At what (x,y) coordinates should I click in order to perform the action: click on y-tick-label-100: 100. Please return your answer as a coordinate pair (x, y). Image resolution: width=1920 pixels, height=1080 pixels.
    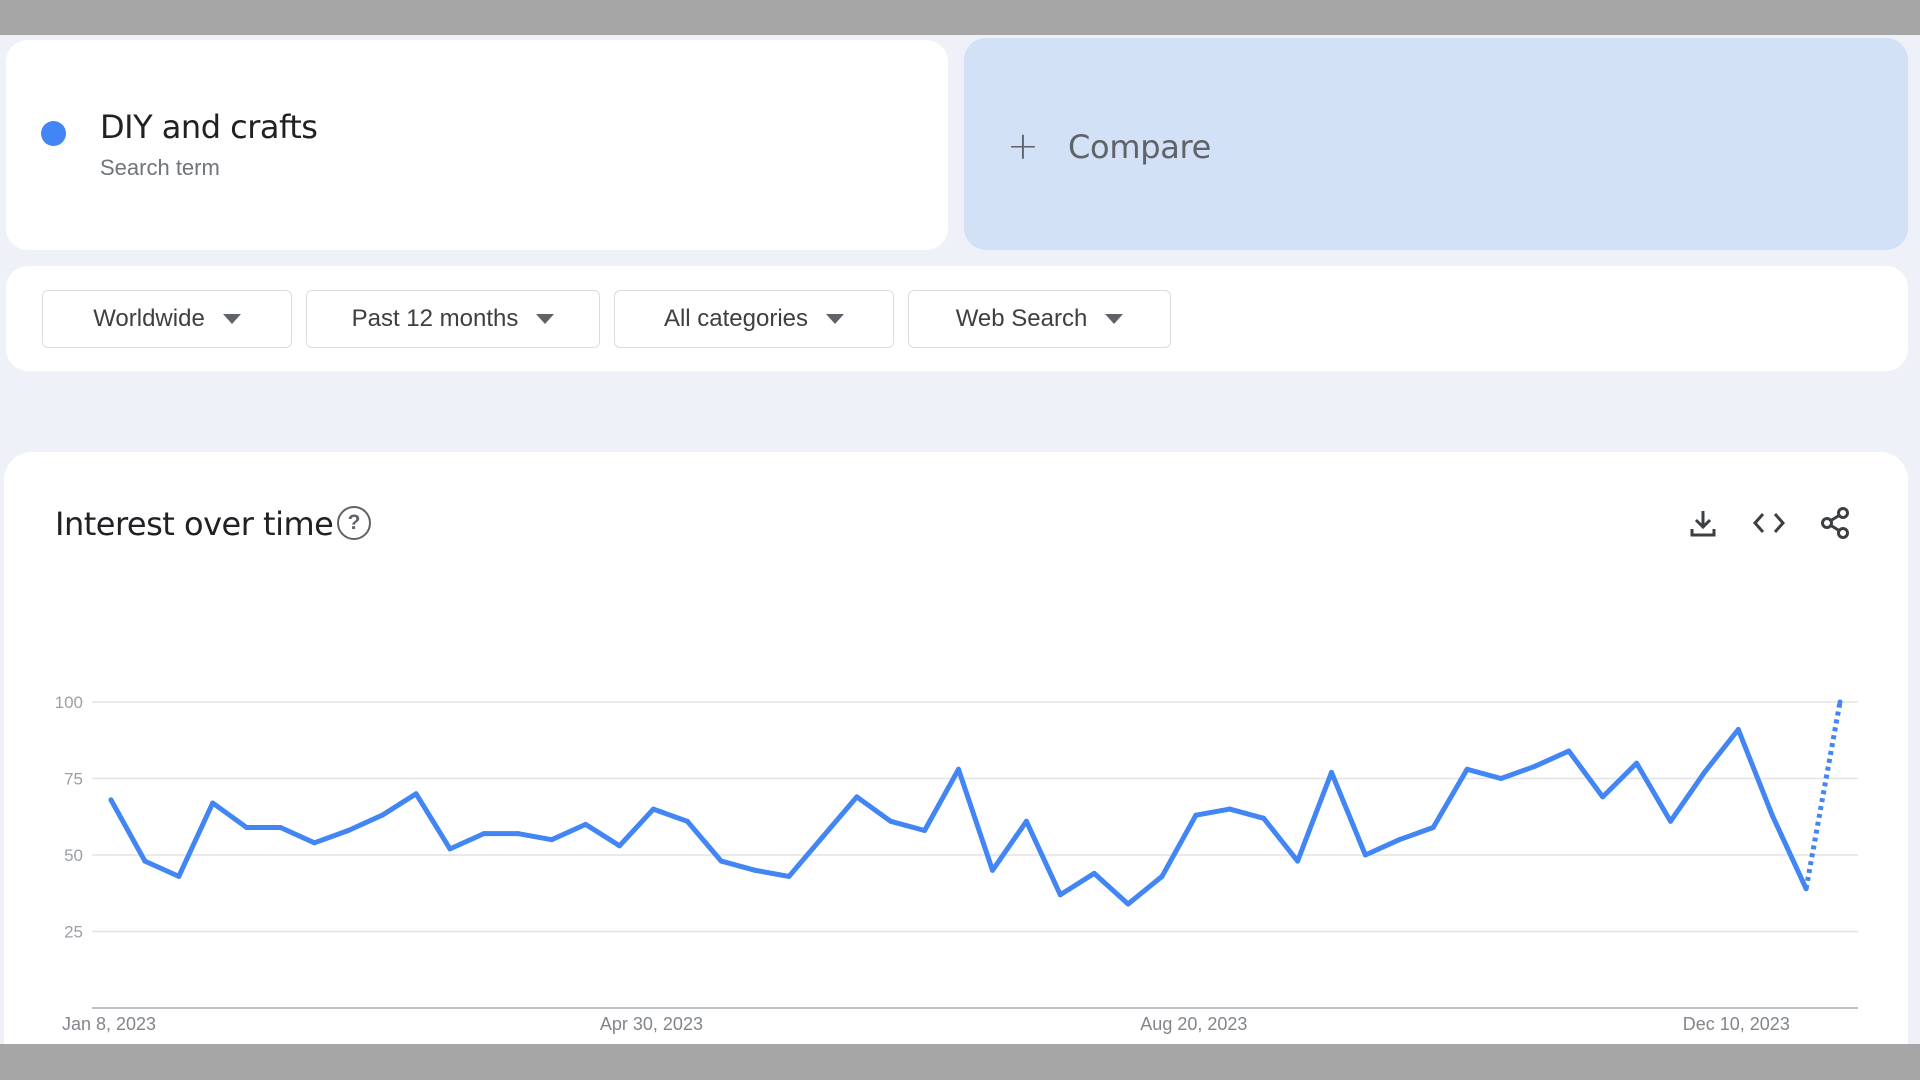
    Looking at the image, I should click on (69, 702).